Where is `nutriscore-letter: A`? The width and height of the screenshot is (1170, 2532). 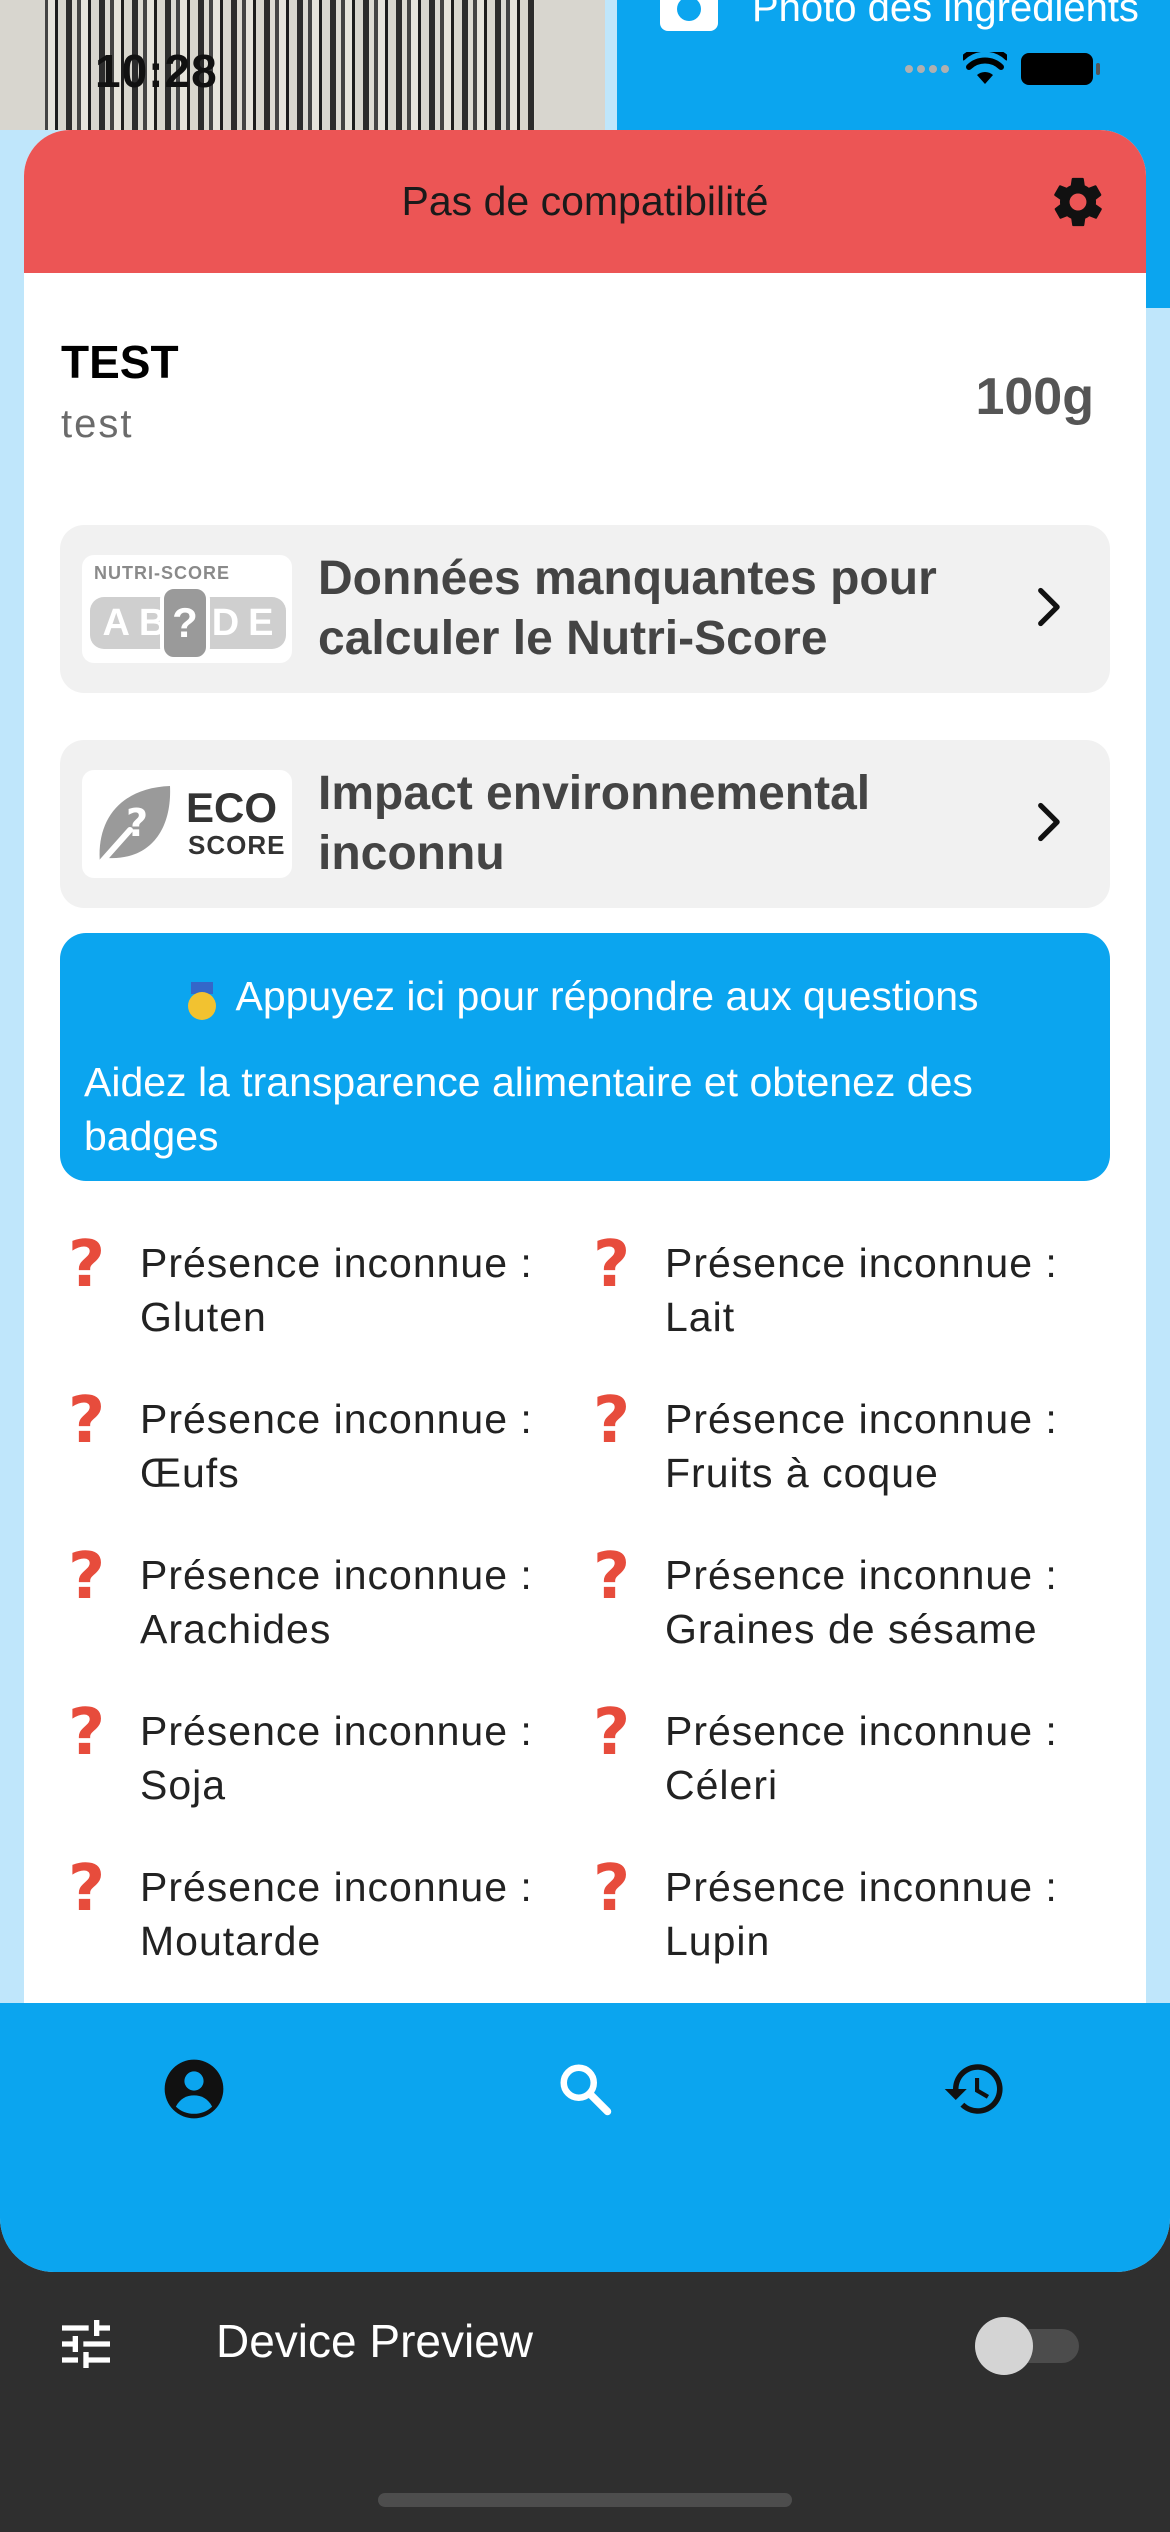 nutriscore-letter: A is located at coordinates (116, 622).